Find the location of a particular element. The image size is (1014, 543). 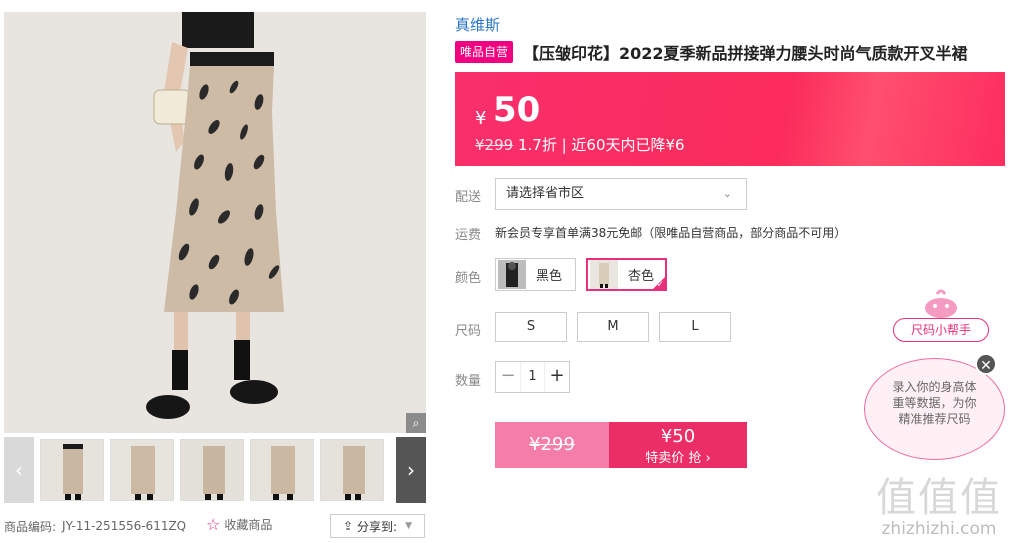

size-helper-tag: 尺码小帮手 is located at coordinates (941, 330).